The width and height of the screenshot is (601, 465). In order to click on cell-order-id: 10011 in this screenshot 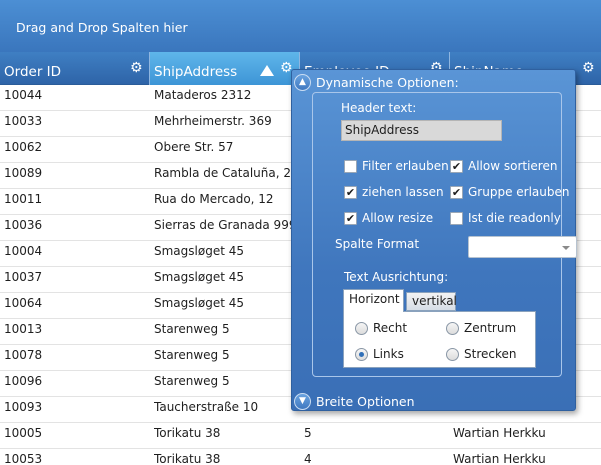, I will do `click(23, 199)`.